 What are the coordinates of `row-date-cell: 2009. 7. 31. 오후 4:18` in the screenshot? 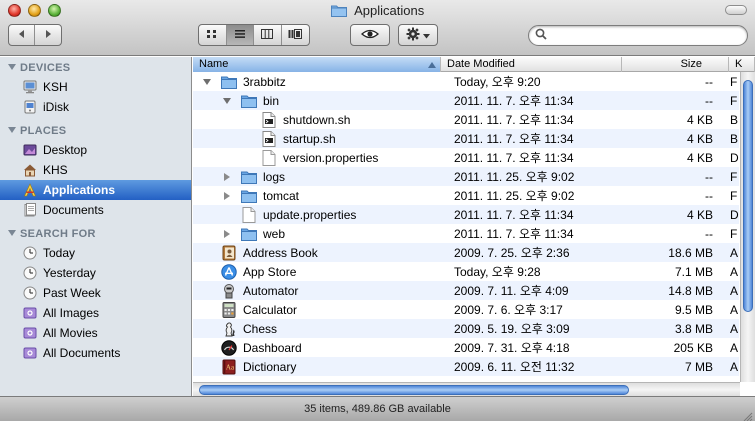 It's located at (512, 348).